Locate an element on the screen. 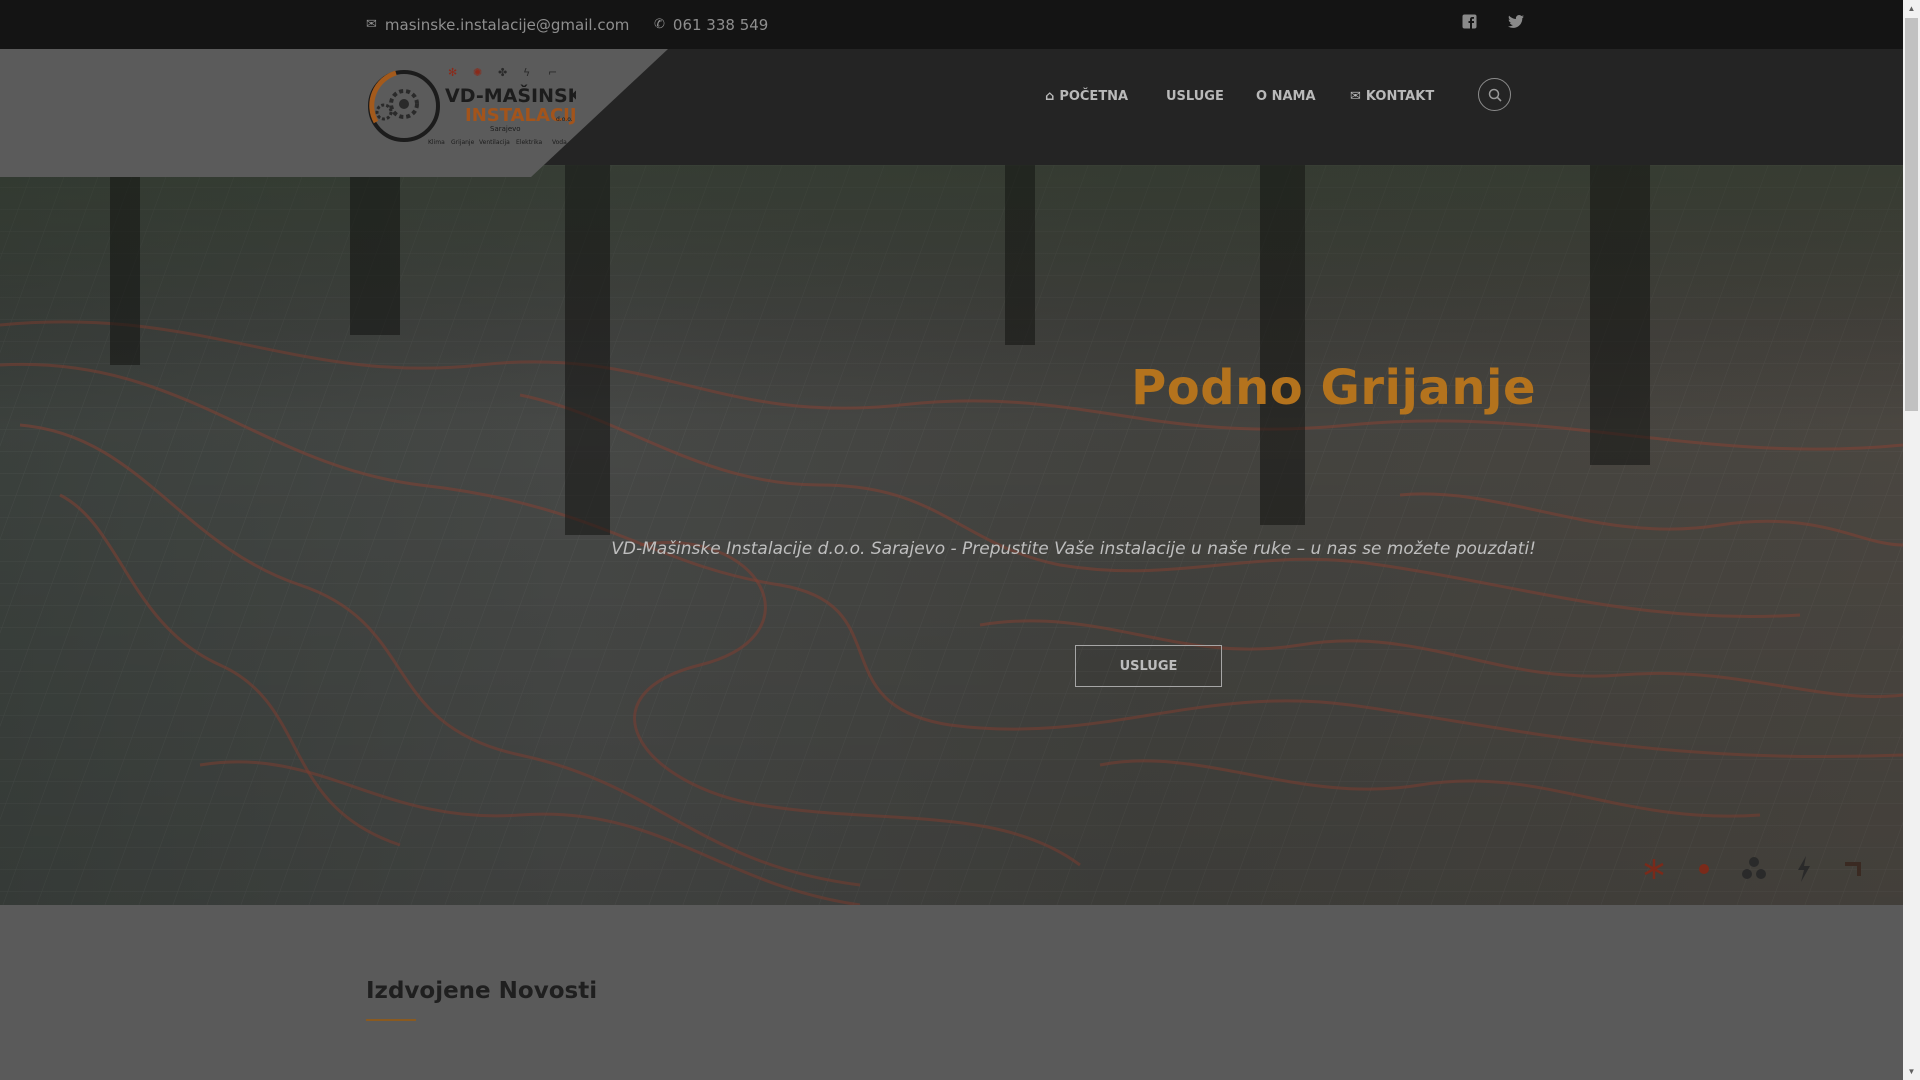  search-icon is located at coordinates (1495, 95).